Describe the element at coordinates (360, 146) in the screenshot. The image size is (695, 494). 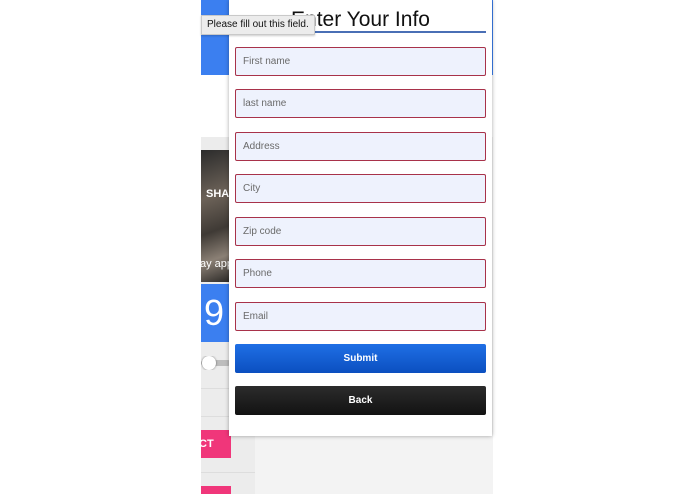
I see `address-input` at that location.